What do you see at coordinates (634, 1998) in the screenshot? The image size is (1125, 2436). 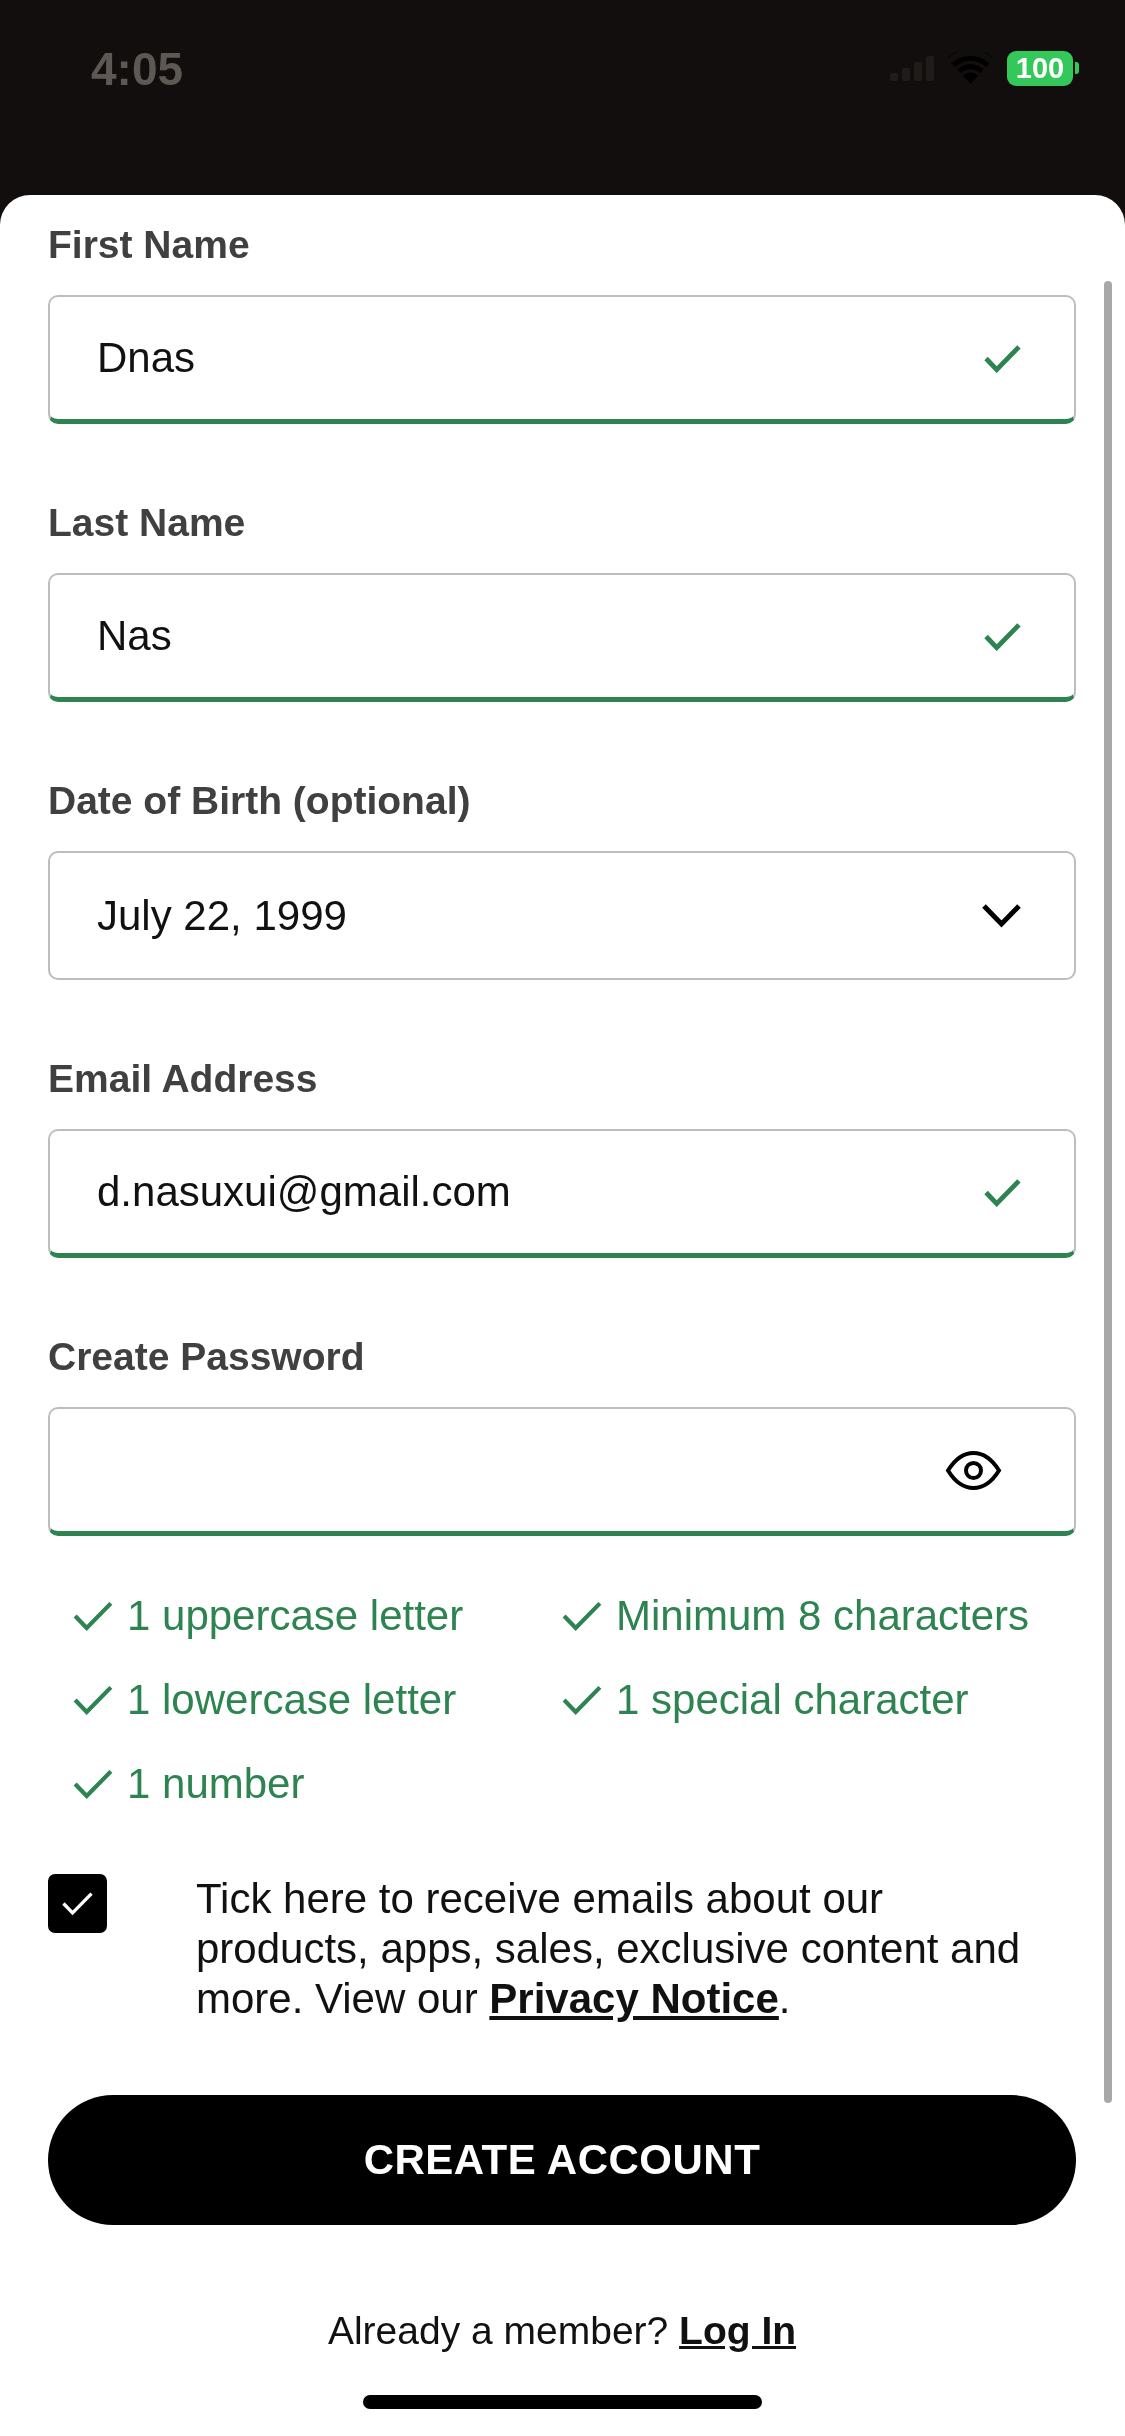 I see `privacy-notice-link: Privacy Notice` at bounding box center [634, 1998].